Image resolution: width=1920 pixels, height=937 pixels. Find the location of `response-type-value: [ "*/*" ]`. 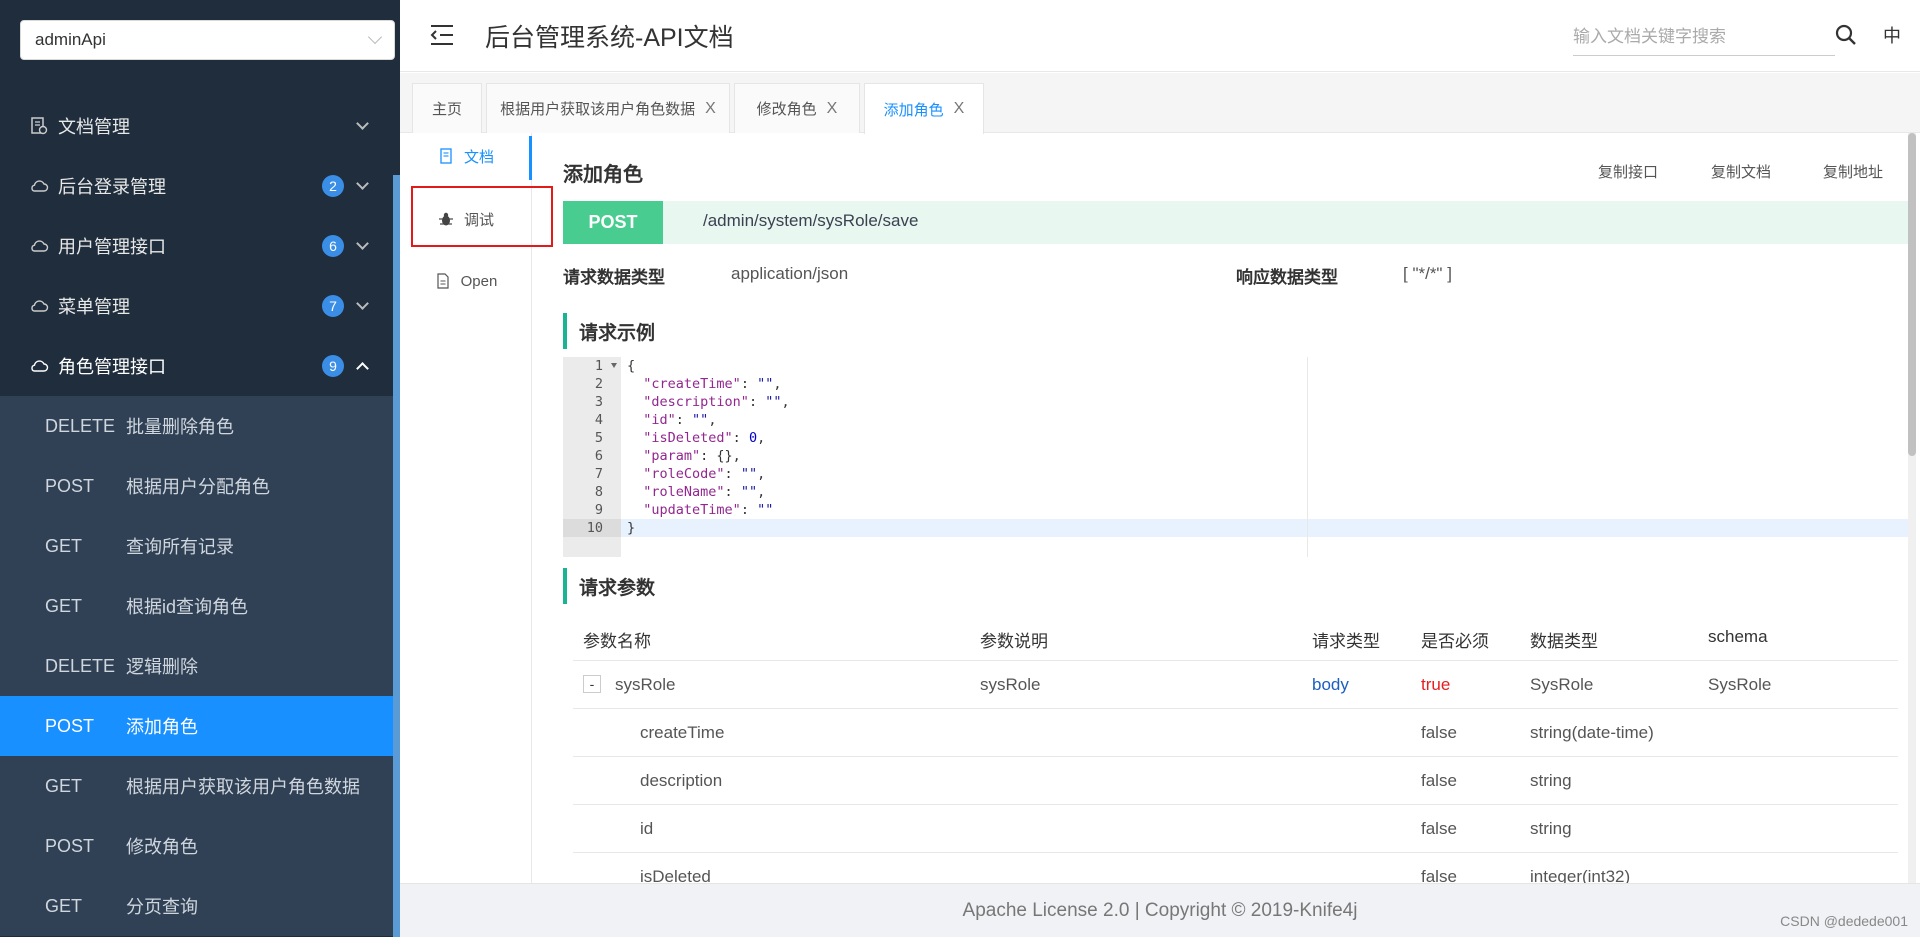

response-type-value: [ "*/*" ] is located at coordinates (1427, 273).